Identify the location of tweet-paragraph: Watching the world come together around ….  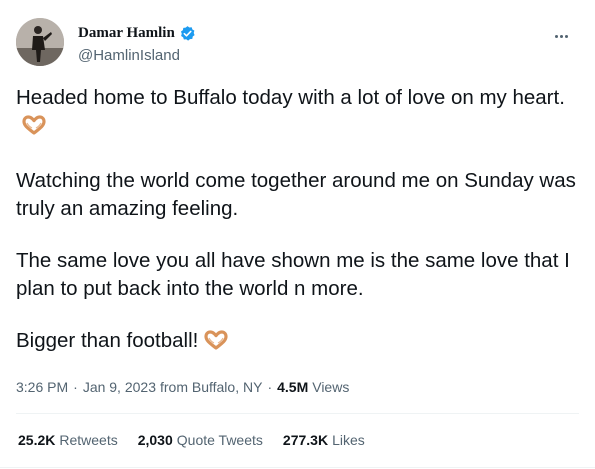
(296, 194).